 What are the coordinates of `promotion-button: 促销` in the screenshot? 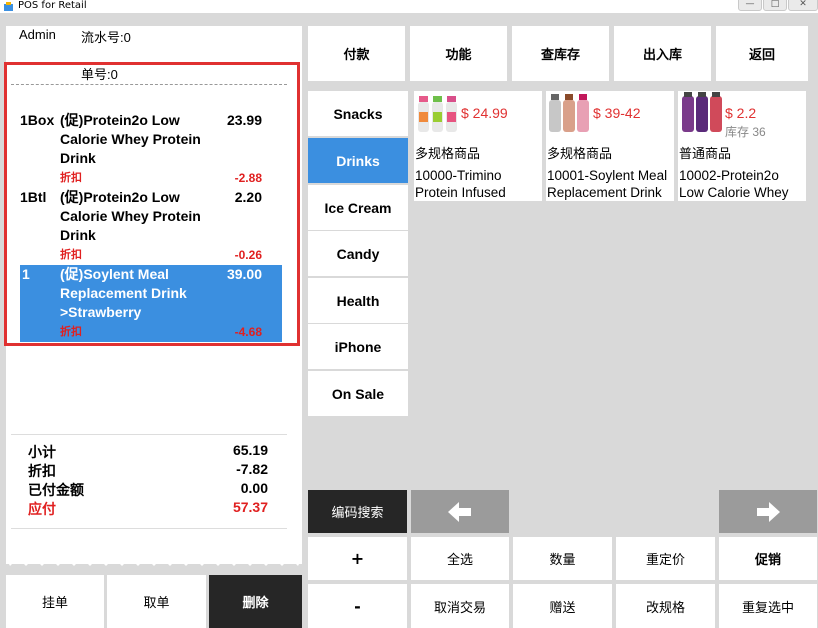 It's located at (768, 558).